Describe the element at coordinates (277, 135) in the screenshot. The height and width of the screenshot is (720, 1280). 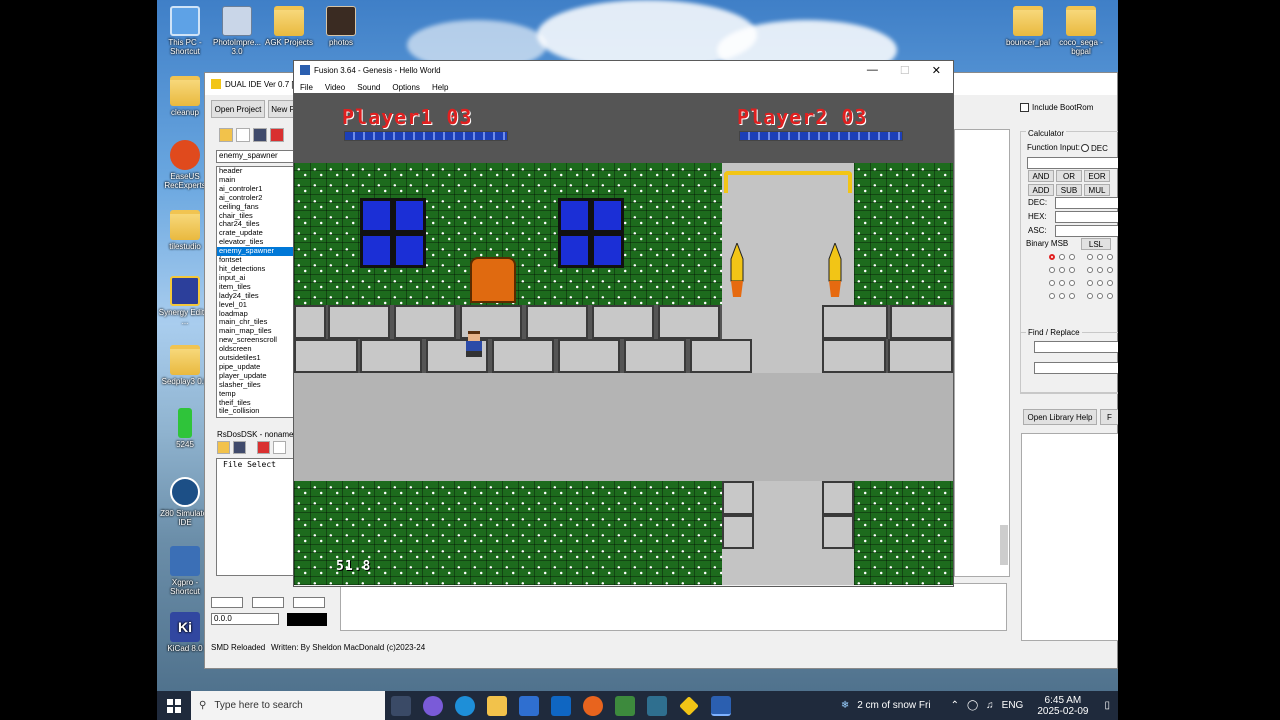
I see `build-icon` at that location.